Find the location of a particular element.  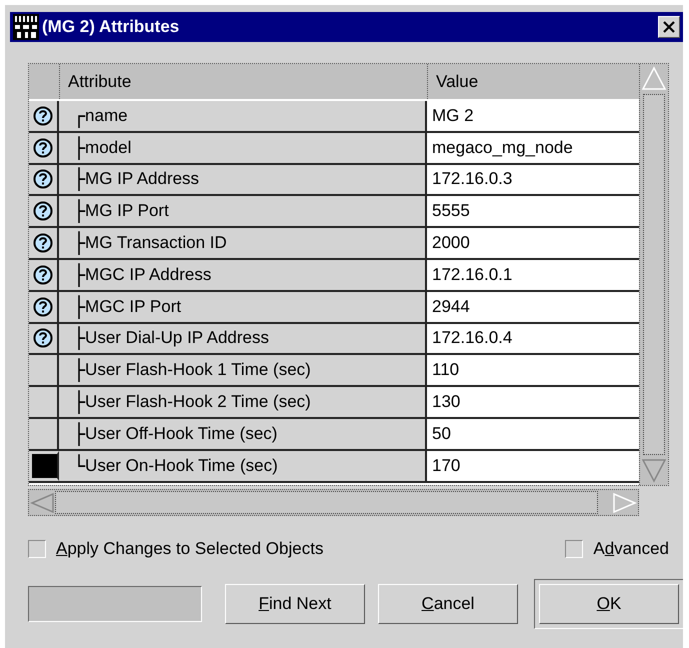

tree-connector: └ is located at coordinates (79, 466).